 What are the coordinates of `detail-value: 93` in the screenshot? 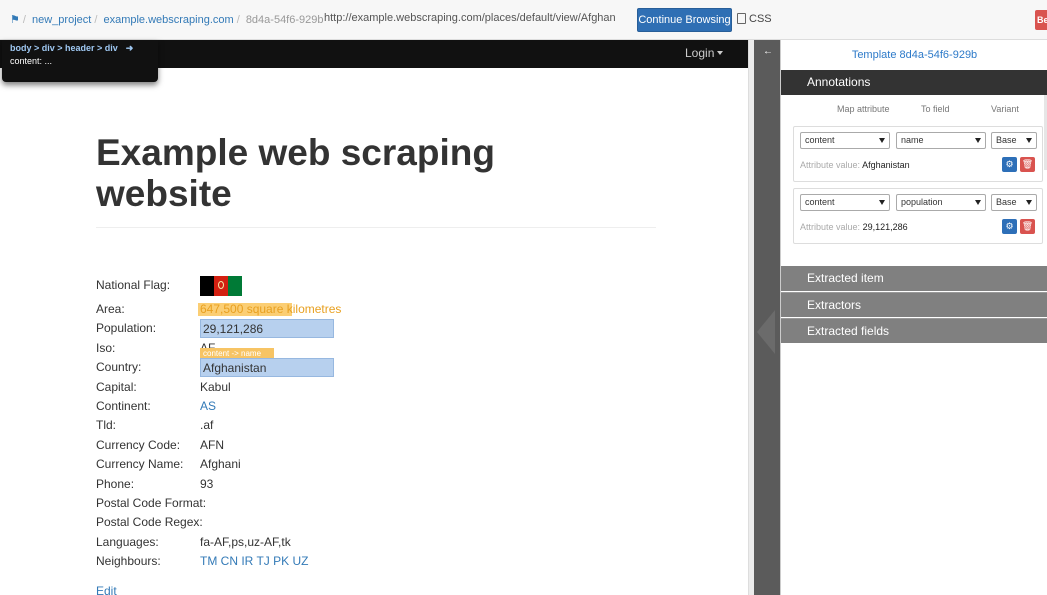 It's located at (207, 483).